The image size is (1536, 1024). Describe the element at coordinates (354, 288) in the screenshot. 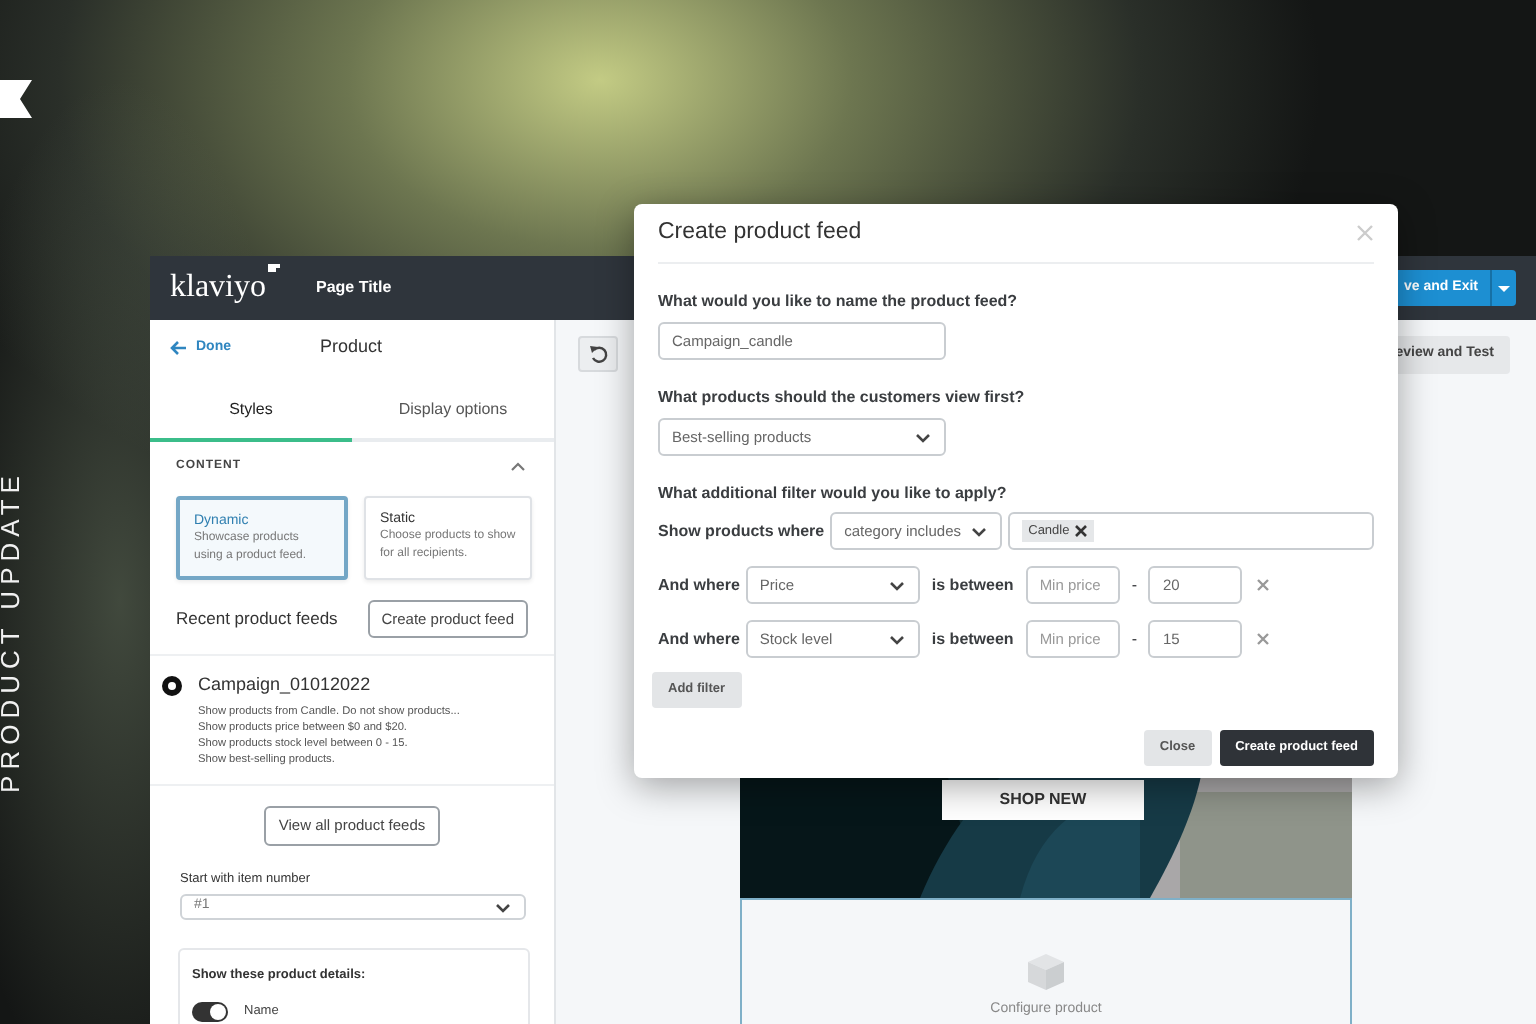

I see `page-title: Page Title` at that location.